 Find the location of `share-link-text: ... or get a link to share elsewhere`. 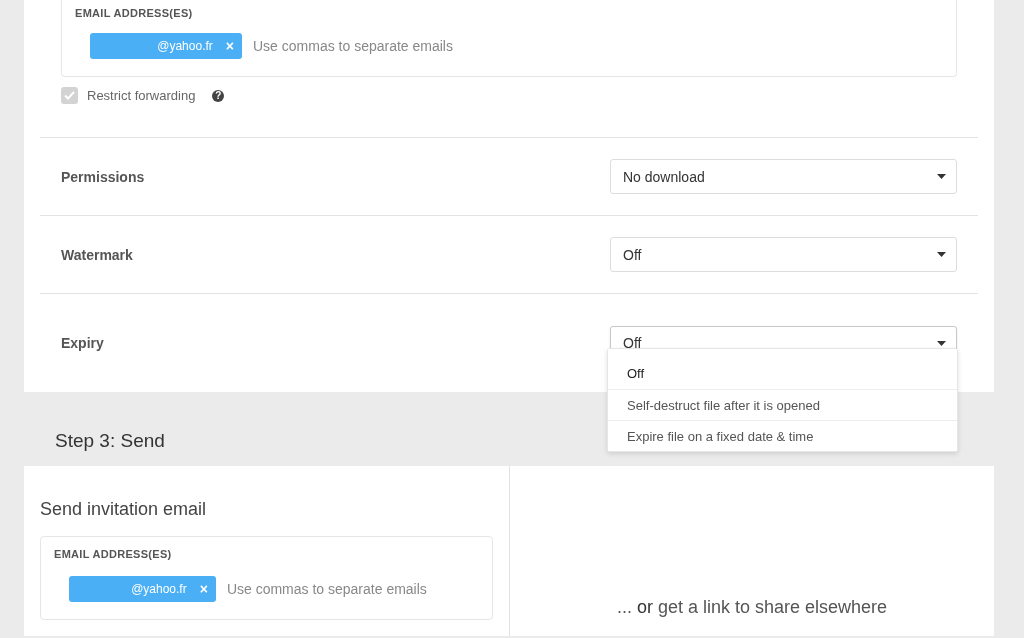

share-link-text: ... or get a link to share elsewhere is located at coordinates (752, 608).